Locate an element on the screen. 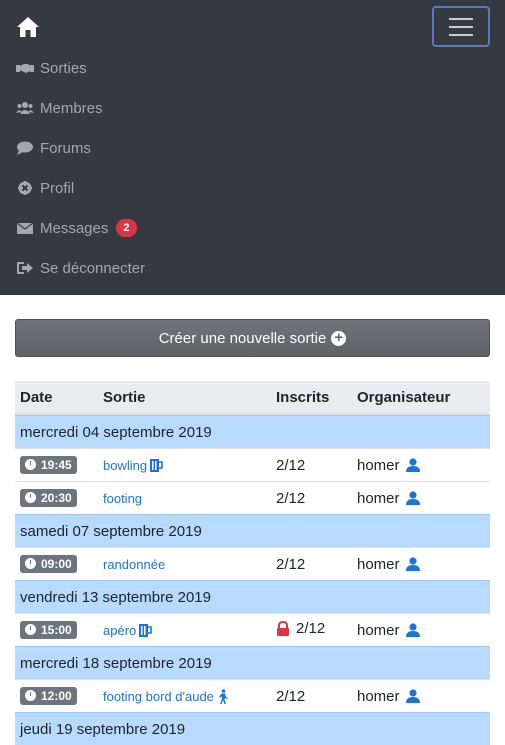  time-badge: 15:00 is located at coordinates (48, 629).